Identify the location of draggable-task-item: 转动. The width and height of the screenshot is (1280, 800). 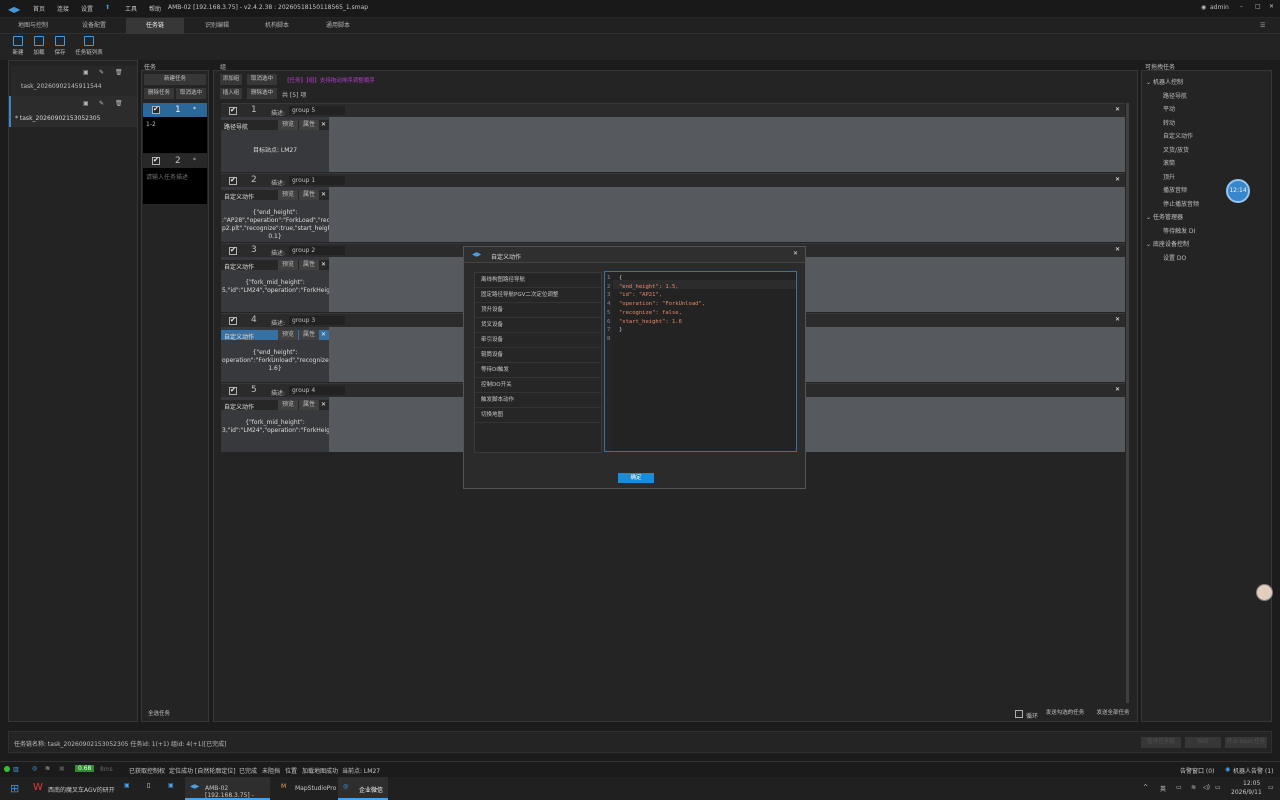
(1169, 122).